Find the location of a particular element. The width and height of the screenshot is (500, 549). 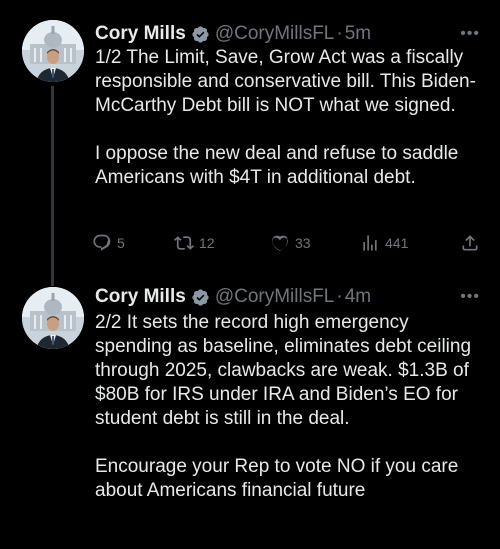

like-count: 33 is located at coordinates (303, 243).